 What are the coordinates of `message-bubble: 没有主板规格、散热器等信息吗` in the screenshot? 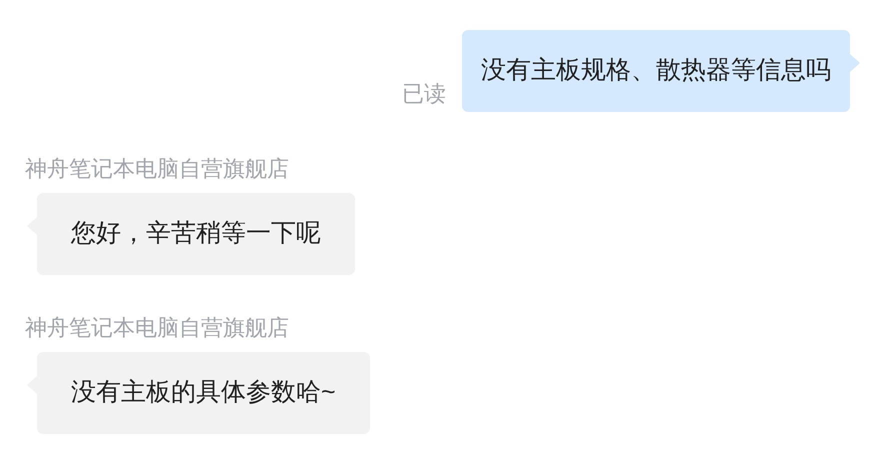 It's located at (656, 71).